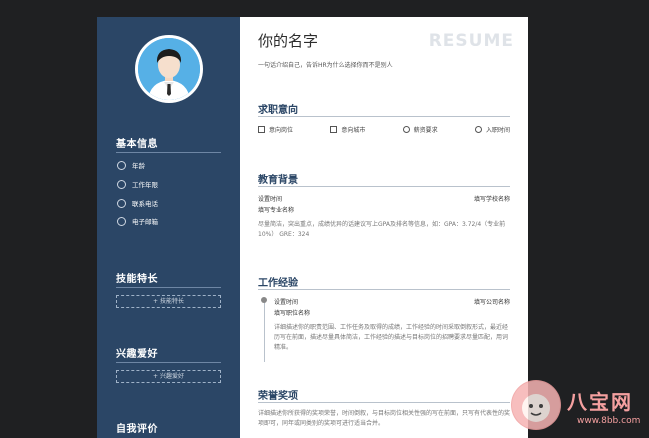 The width and height of the screenshot is (649, 438). I want to click on self-eval-title: 自我评价, so click(137, 429).